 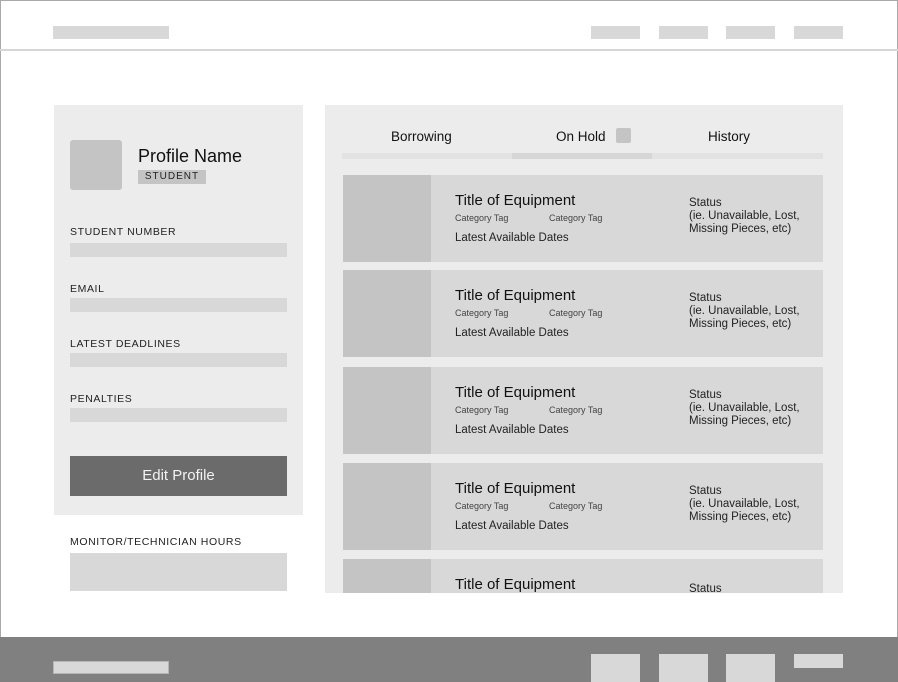 I want to click on footer-logo-placeholder, so click(x=111, y=667).